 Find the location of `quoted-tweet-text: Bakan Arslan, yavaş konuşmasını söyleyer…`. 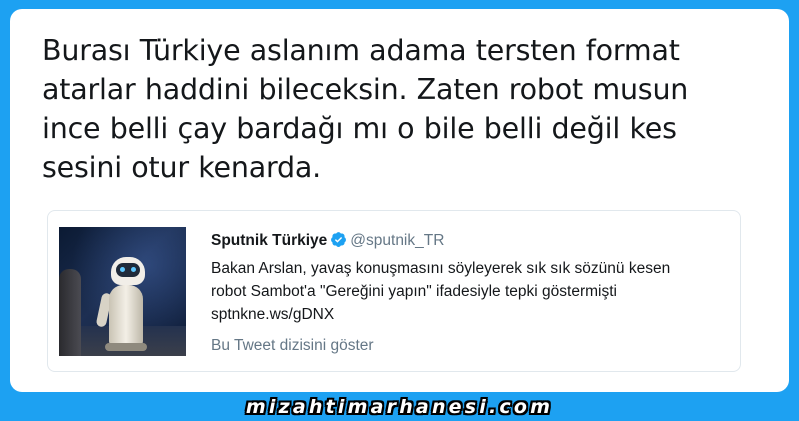

quoted-tweet-text: Bakan Arslan, yavaş konuşmasını söyleyer… is located at coordinates (471, 291).